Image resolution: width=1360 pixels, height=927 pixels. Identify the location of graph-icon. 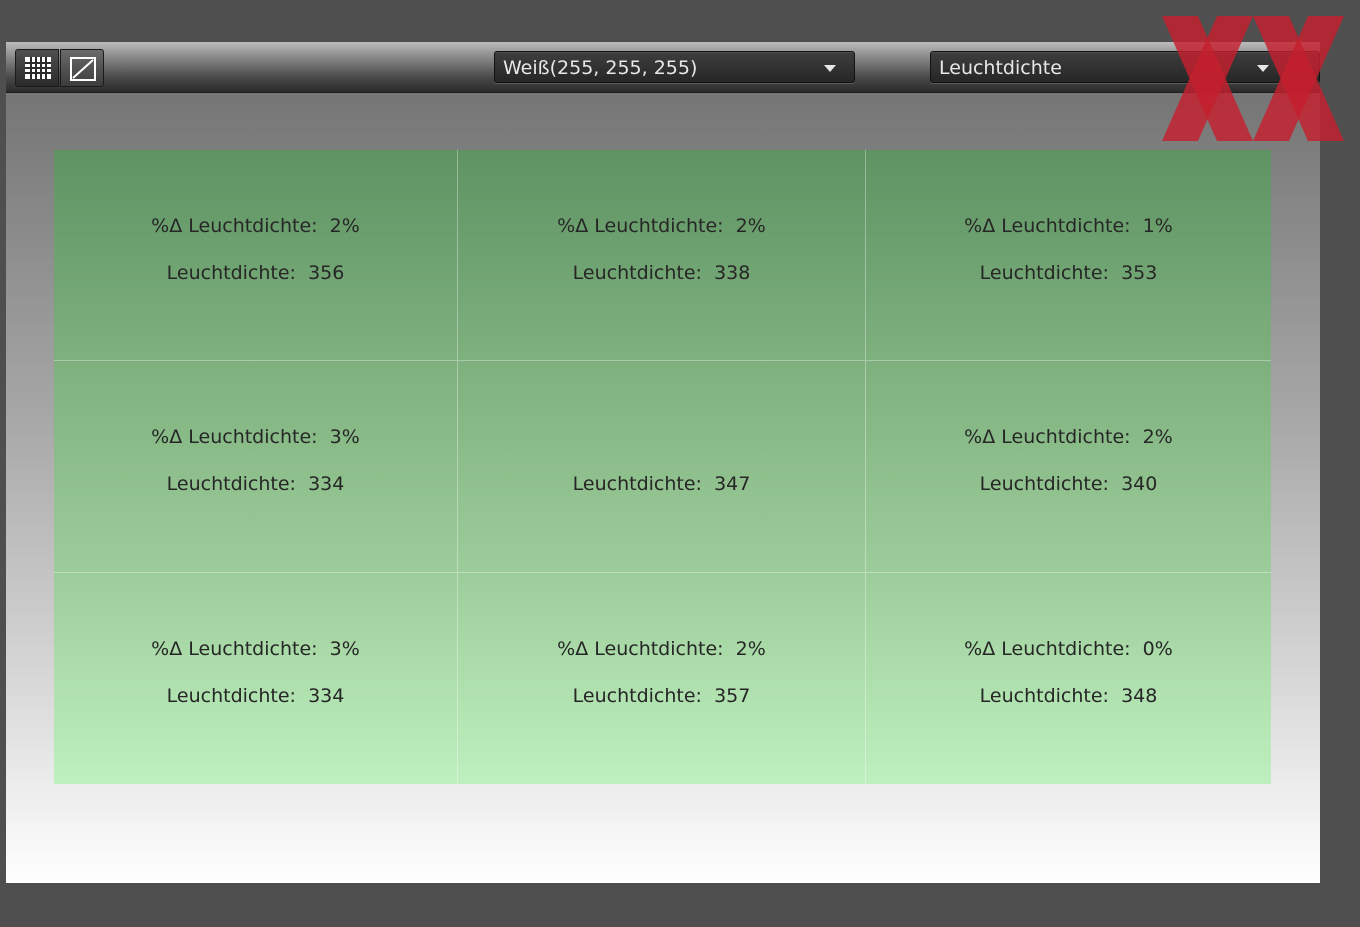
(83, 69).